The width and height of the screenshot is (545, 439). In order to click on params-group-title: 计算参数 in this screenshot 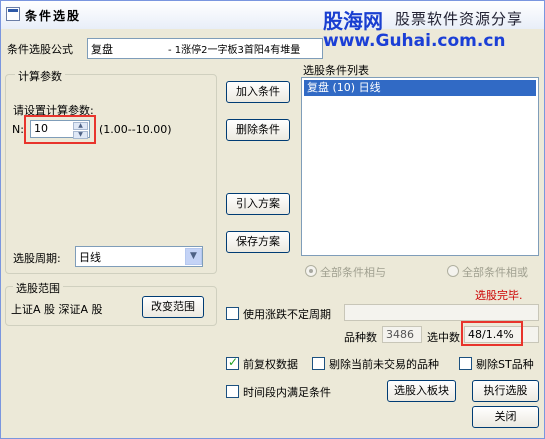, I will do `click(40, 76)`.